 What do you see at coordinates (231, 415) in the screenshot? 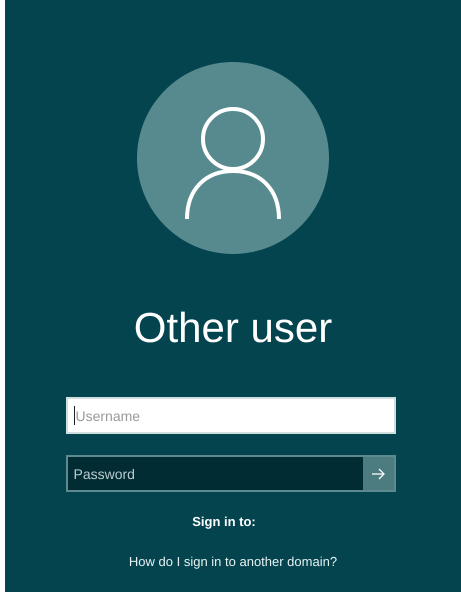
I see `username-field: Username` at bounding box center [231, 415].